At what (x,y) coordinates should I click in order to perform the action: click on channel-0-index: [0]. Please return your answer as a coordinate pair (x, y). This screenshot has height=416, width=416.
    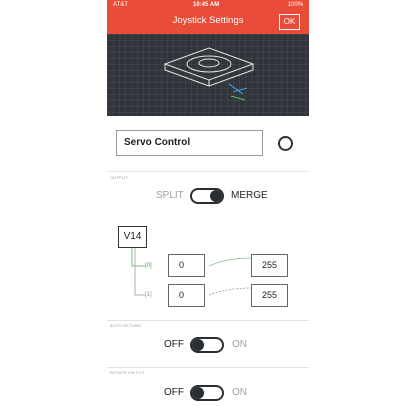
    Looking at the image, I should click on (148, 266).